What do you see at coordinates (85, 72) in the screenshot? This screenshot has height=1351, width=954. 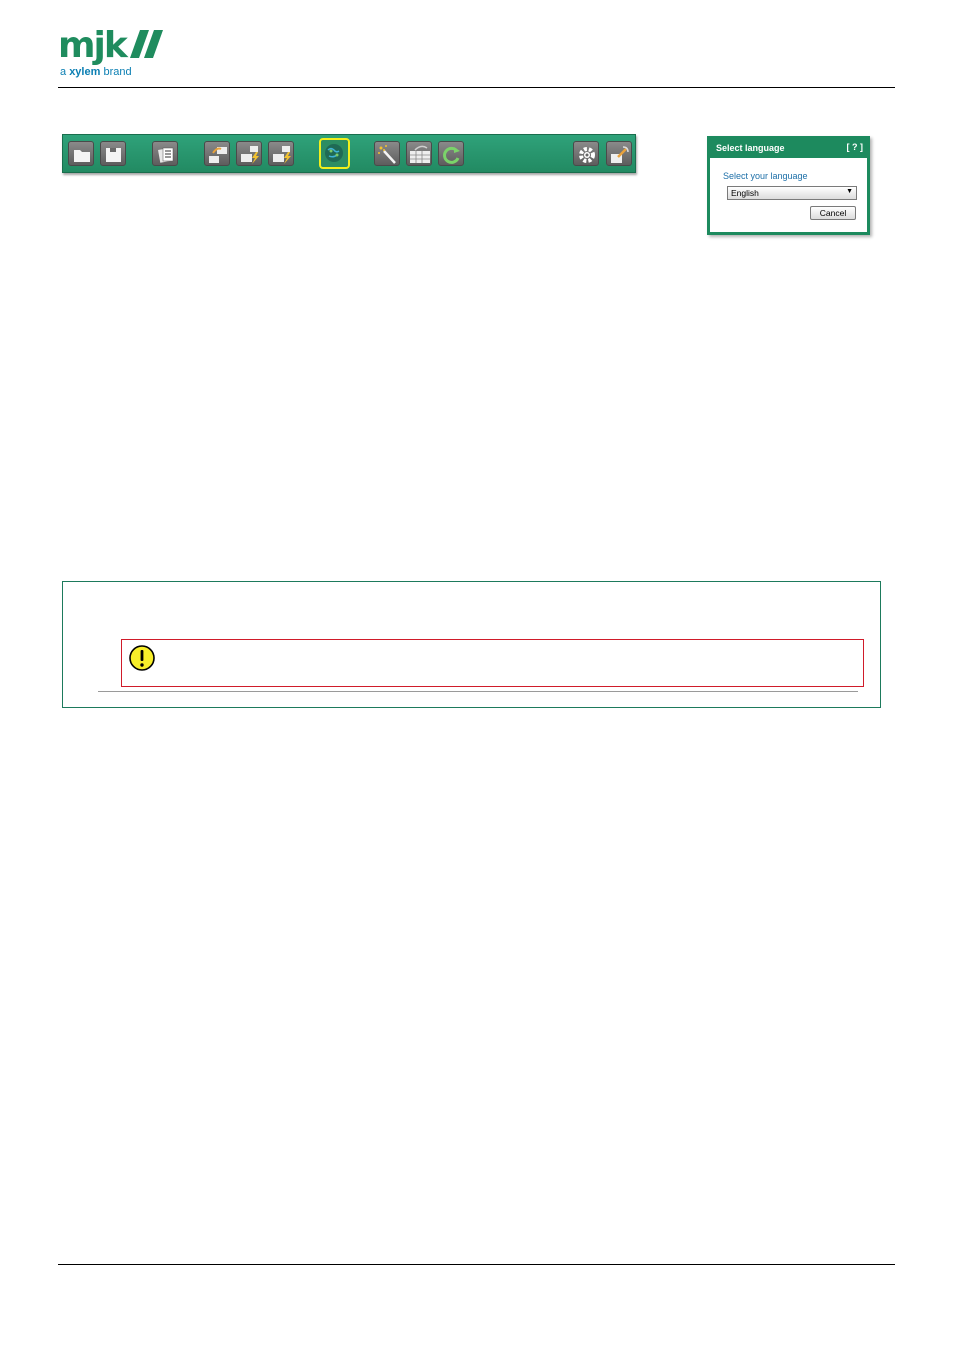 I see `tagline-brand: xylem` at bounding box center [85, 72].